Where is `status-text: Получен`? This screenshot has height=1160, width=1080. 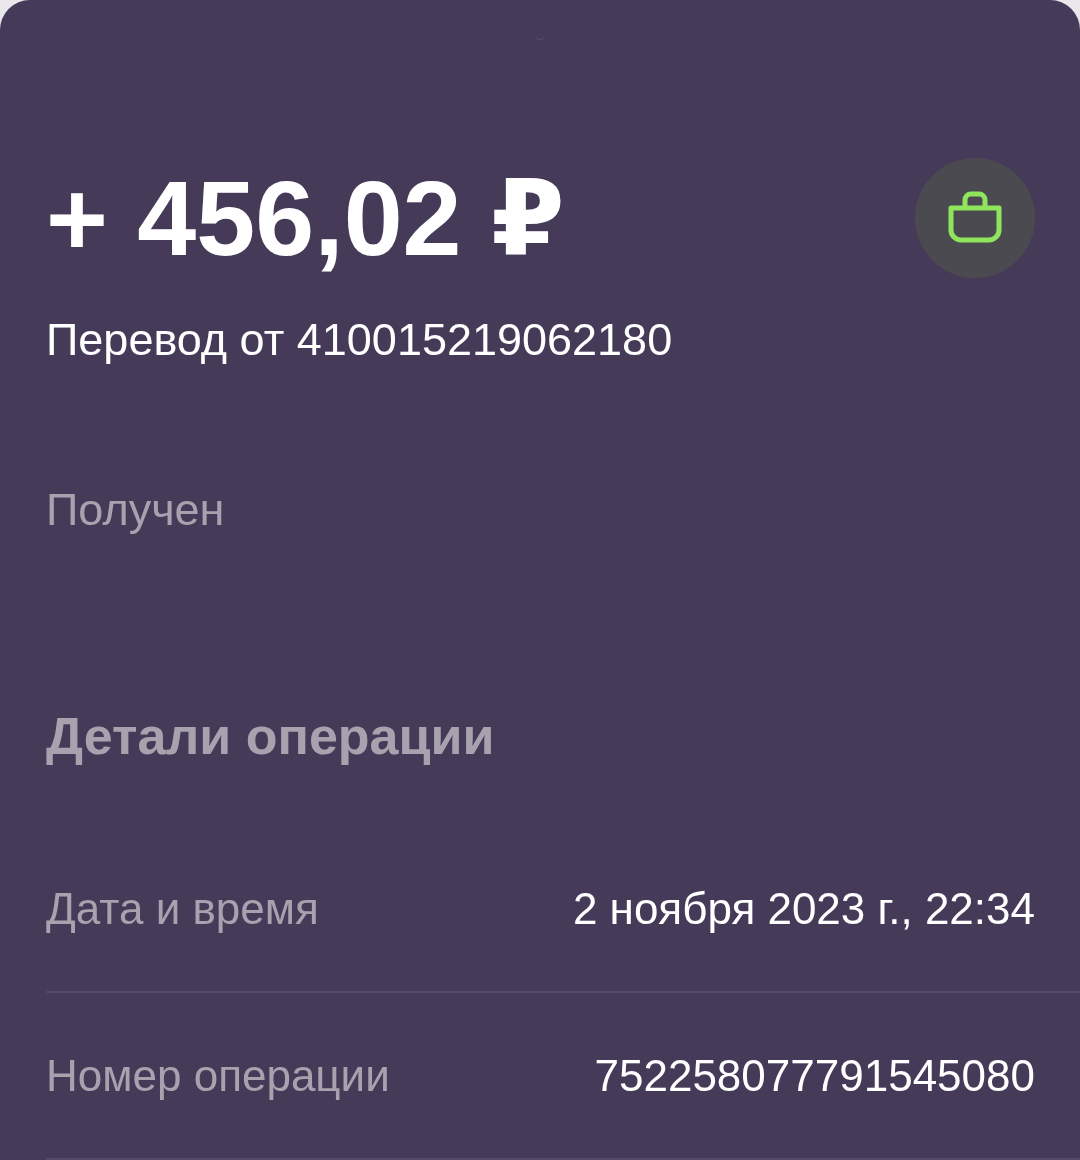 status-text: Получен is located at coordinates (136, 510).